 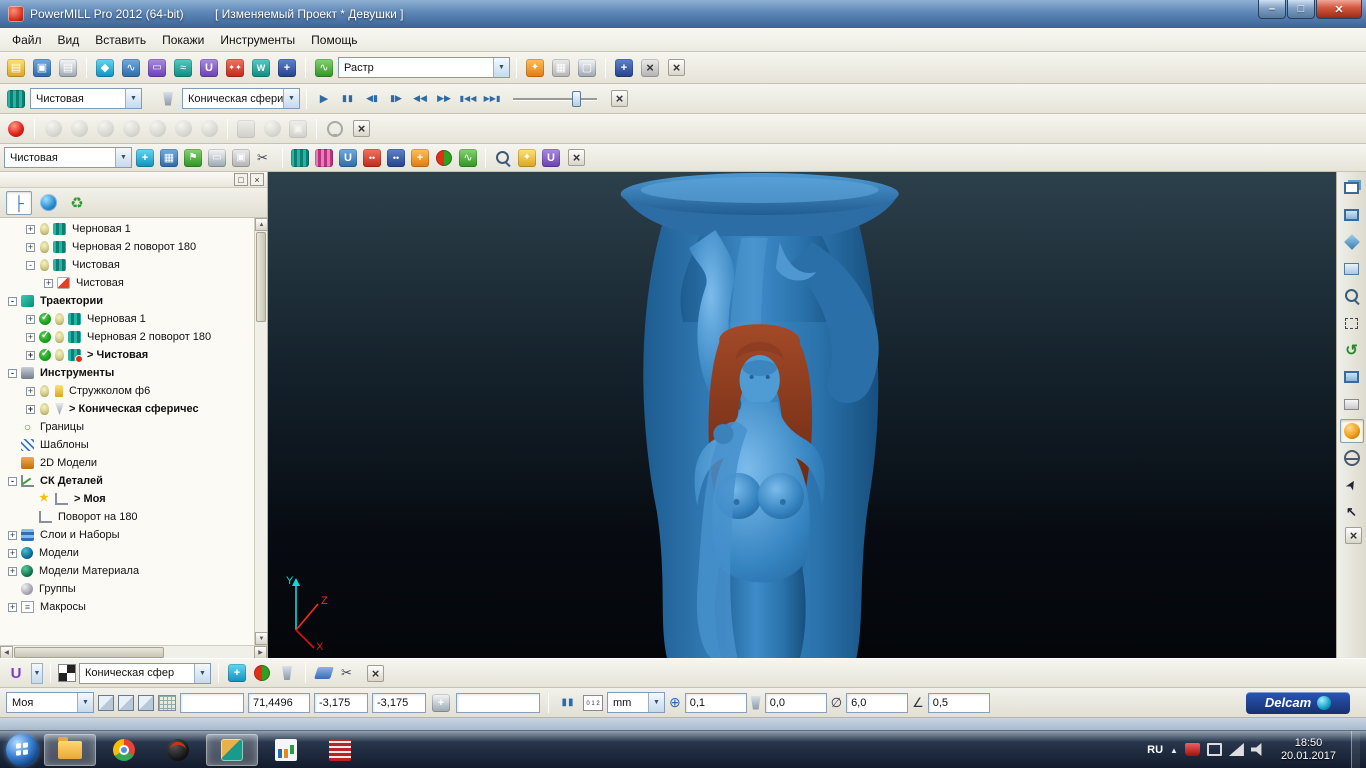 What do you see at coordinates (341, 702) in the screenshot?
I see `coordinate-y-field: -3,175` at bounding box center [341, 702].